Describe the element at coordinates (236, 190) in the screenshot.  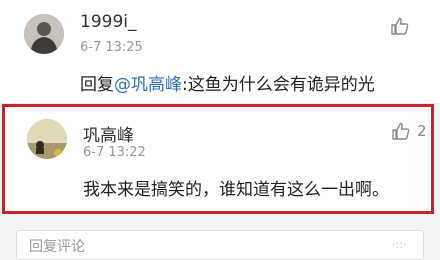
I see `comment-text: 我本来是搞笑的，谁知道有这么一出啊。` at that location.